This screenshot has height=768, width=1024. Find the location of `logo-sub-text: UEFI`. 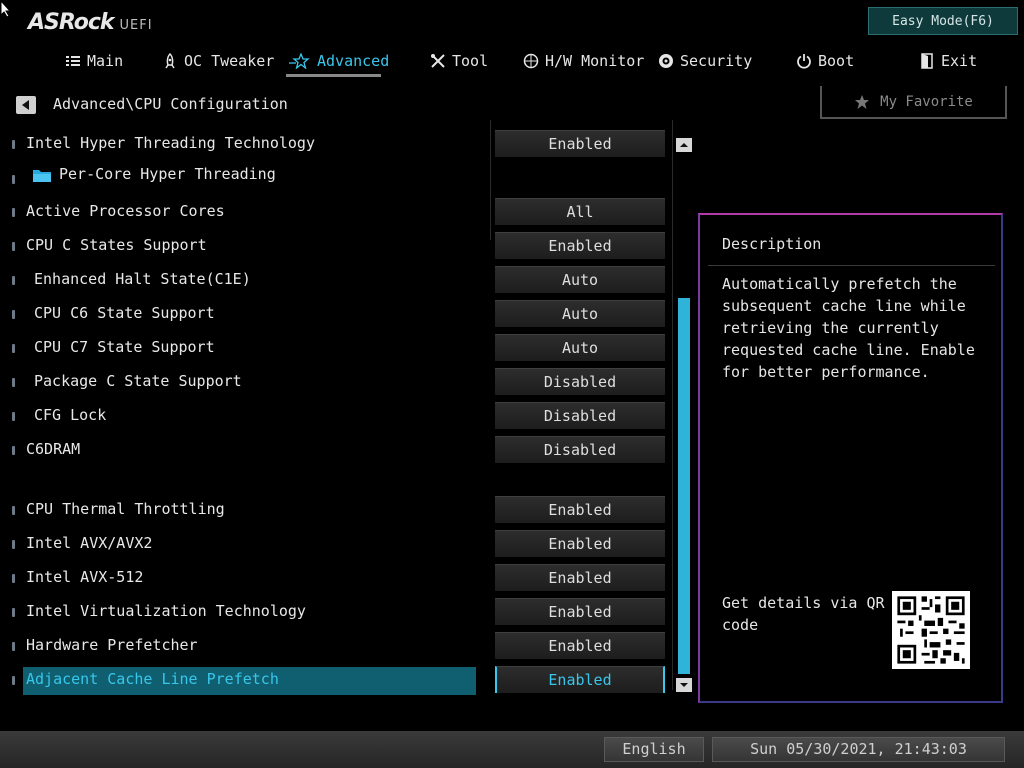

logo-sub-text: UEFI is located at coordinates (136, 25).